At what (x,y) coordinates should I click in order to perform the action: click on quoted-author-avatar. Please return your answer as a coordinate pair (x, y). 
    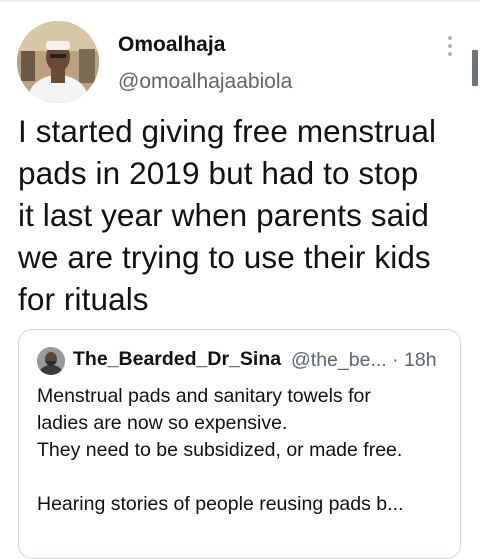
    Looking at the image, I should click on (51, 361).